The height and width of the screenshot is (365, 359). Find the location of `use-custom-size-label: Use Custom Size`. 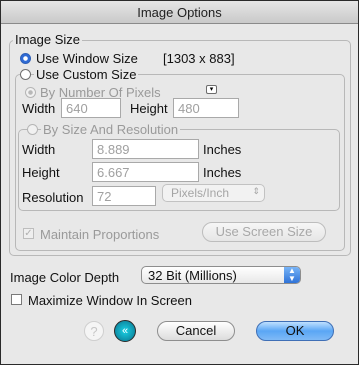

use-custom-size-label: Use Custom Size is located at coordinates (86, 74).